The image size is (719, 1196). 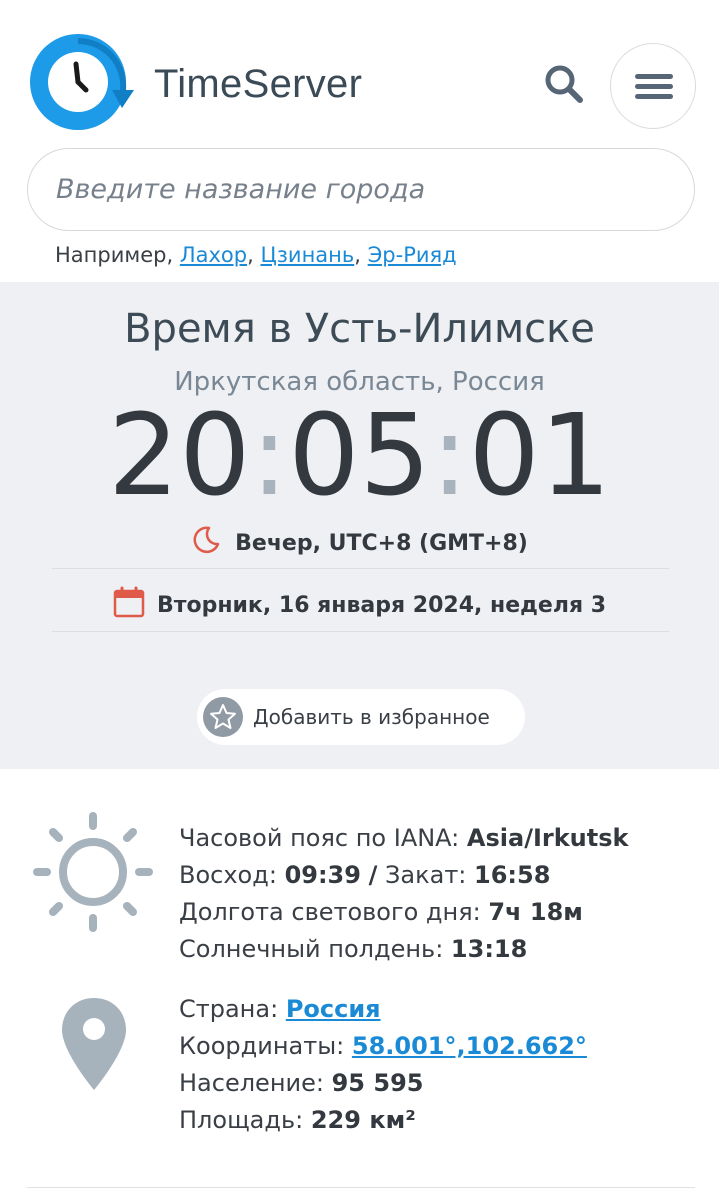 What do you see at coordinates (229, 1009) in the screenshot?
I see `country-label: Страна:` at bounding box center [229, 1009].